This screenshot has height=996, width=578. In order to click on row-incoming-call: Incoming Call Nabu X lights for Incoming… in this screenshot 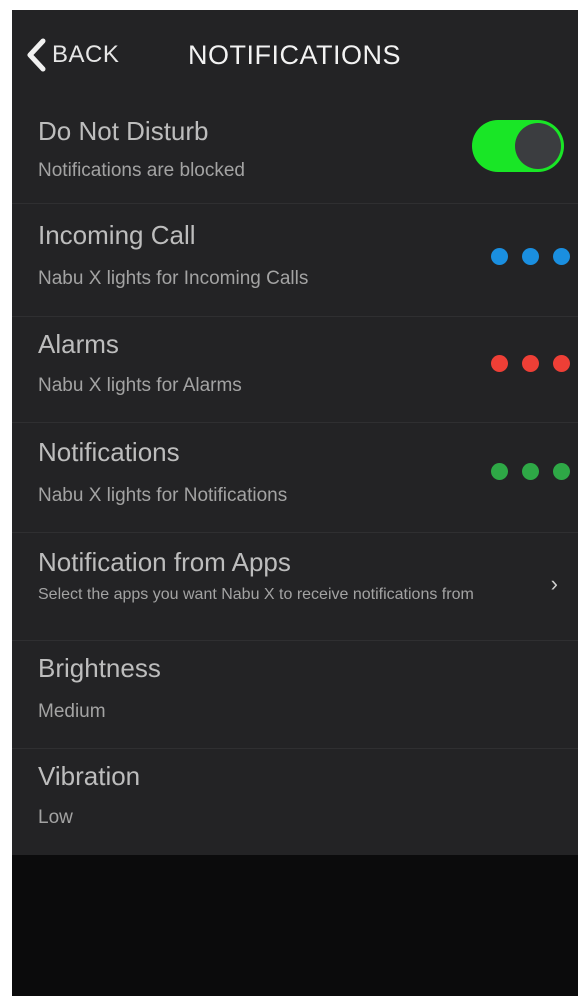, I will do `click(295, 260)`.